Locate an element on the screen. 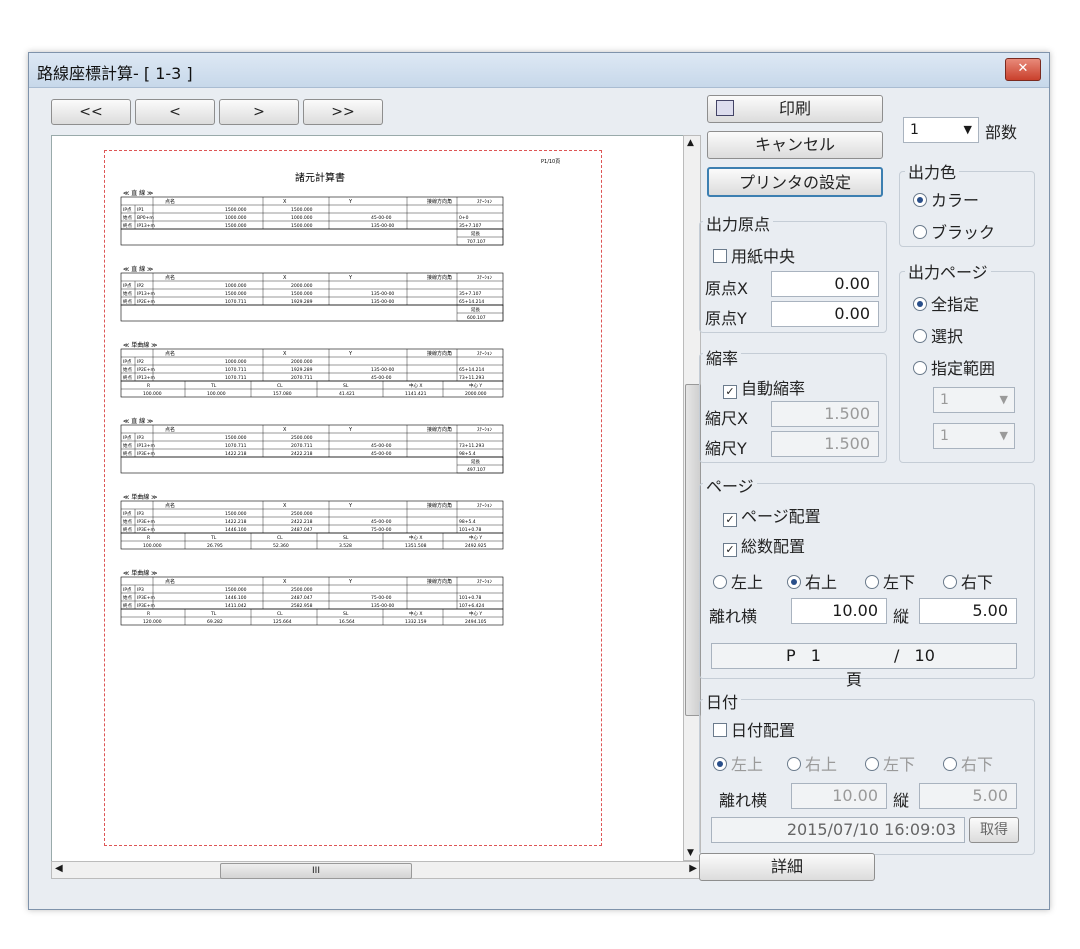  horizontal-scroll-thumb: III is located at coordinates (316, 871).